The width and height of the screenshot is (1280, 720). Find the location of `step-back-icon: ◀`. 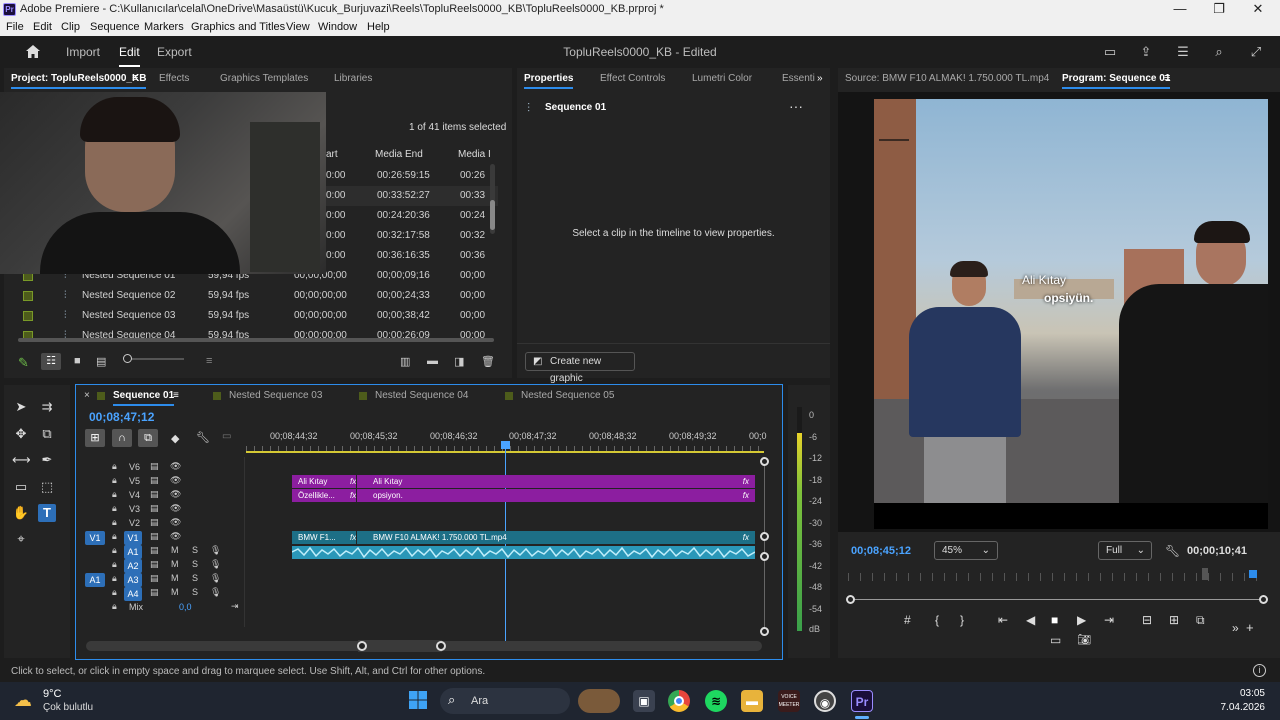

step-back-icon: ◀ is located at coordinates (1030, 620).